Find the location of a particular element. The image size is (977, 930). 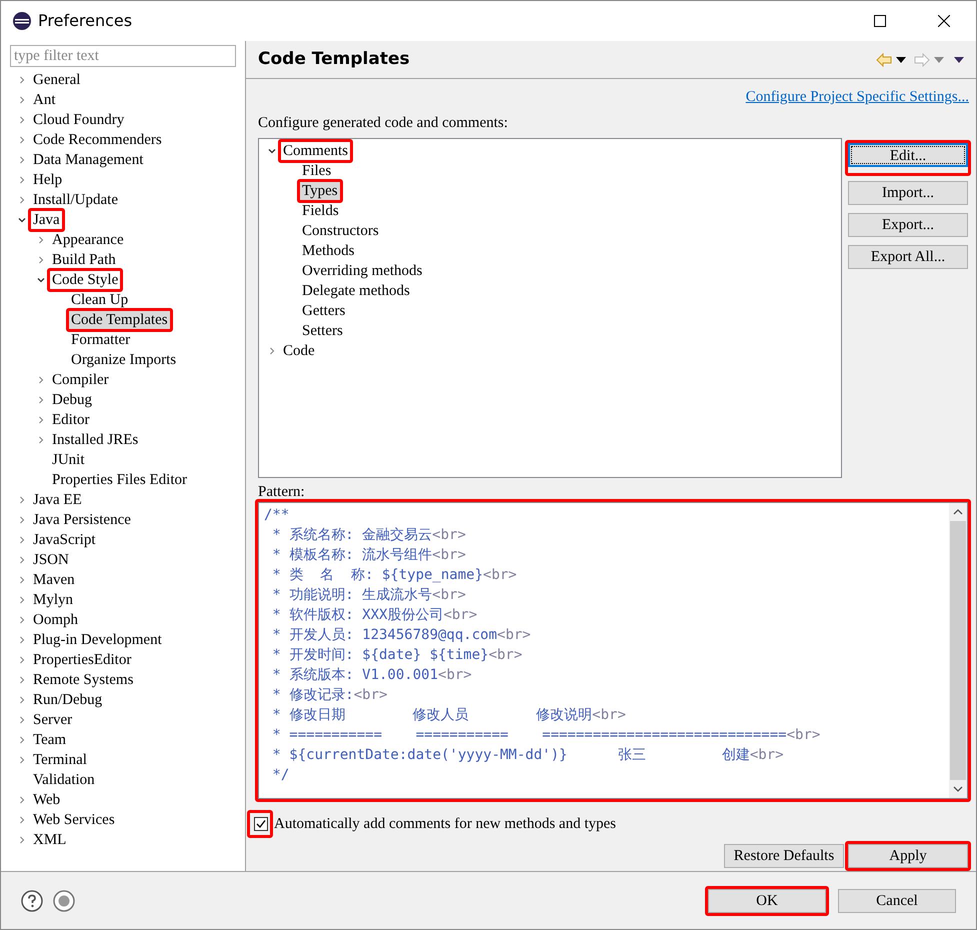

tree-item: Properties Files Editor is located at coordinates (119, 480).